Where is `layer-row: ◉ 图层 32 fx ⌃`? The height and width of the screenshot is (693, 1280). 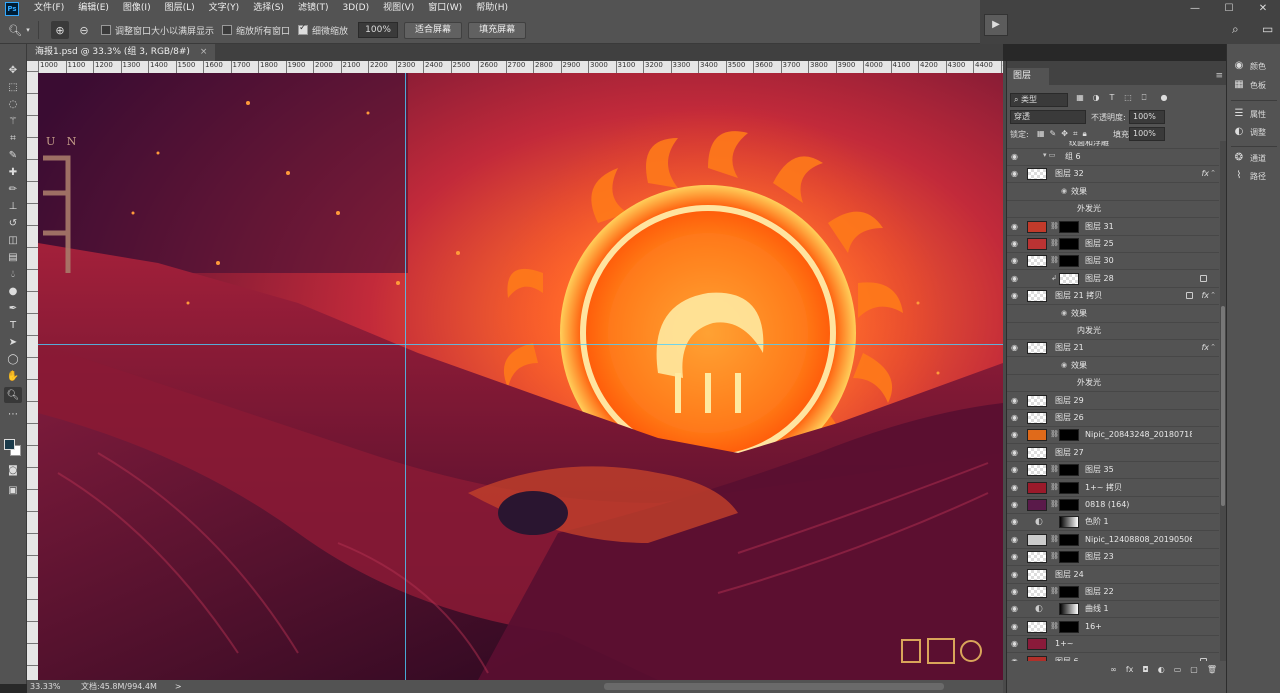
layer-row: ◉ 图层 32 fx ⌃ is located at coordinates (1113, 175).